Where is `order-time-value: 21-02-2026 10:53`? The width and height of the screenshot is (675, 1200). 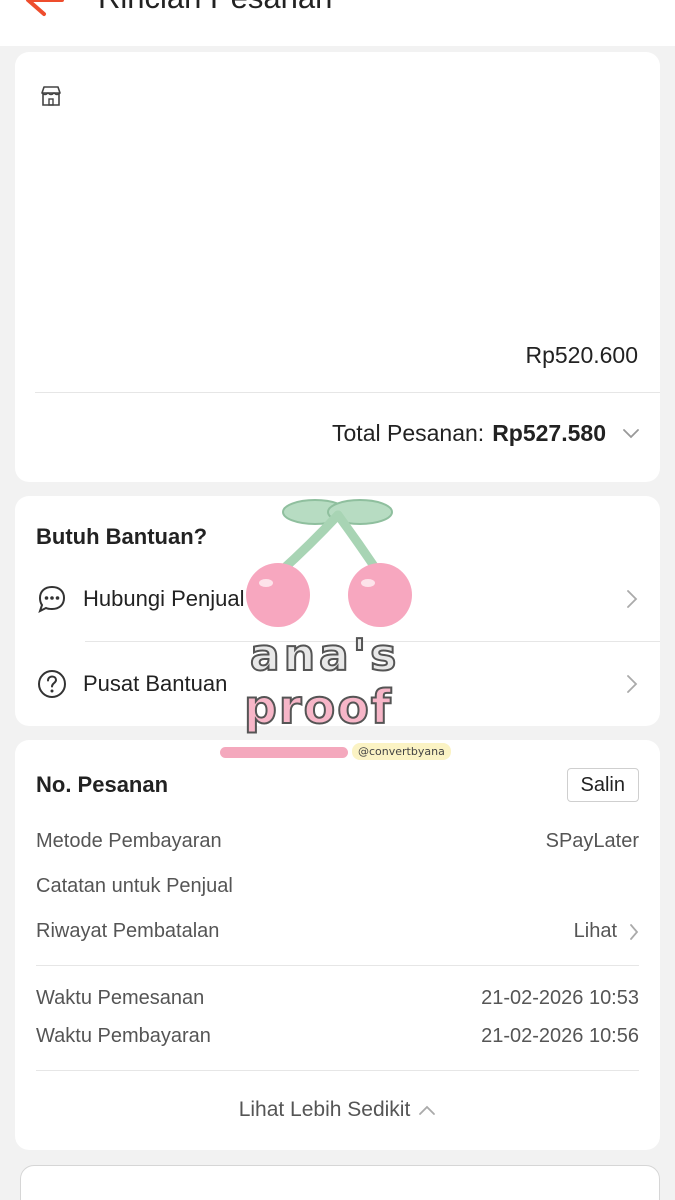 order-time-value: 21-02-2026 10:53 is located at coordinates (560, 998).